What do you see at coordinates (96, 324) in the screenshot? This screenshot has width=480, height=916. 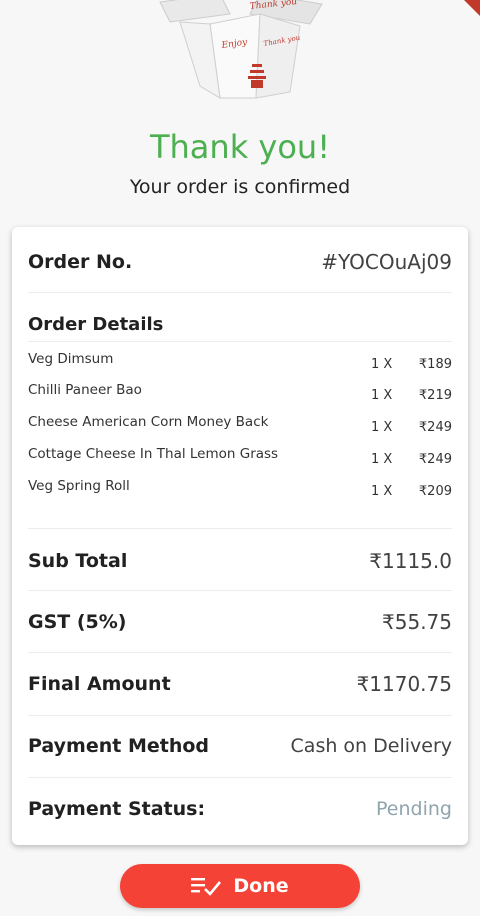 I see `order-details-label: Order Details` at bounding box center [96, 324].